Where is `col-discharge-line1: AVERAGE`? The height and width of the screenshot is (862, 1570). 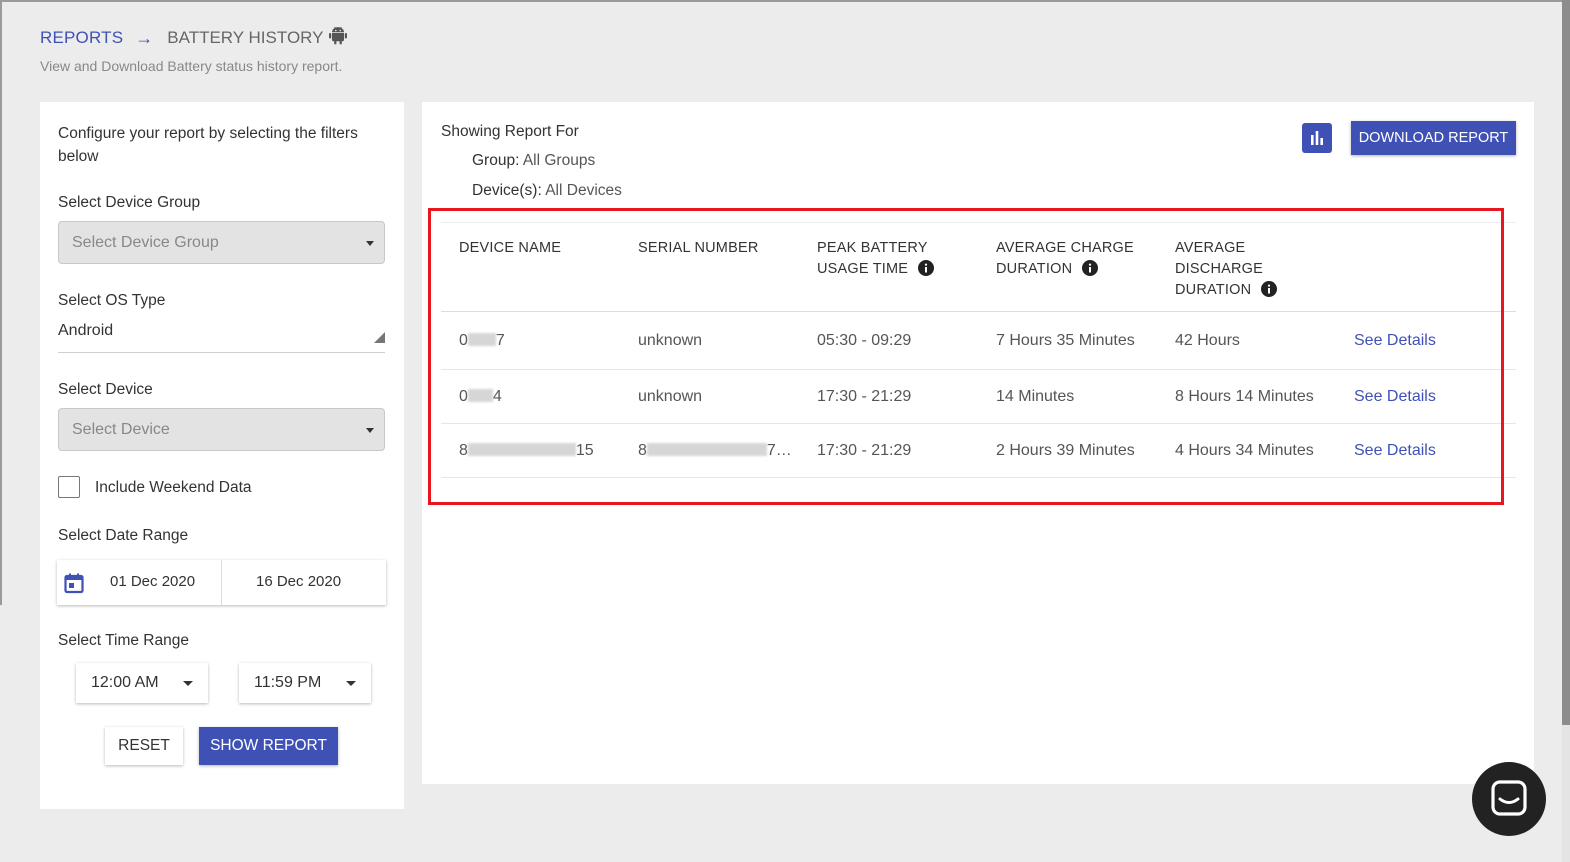 col-discharge-line1: AVERAGE is located at coordinates (1210, 248).